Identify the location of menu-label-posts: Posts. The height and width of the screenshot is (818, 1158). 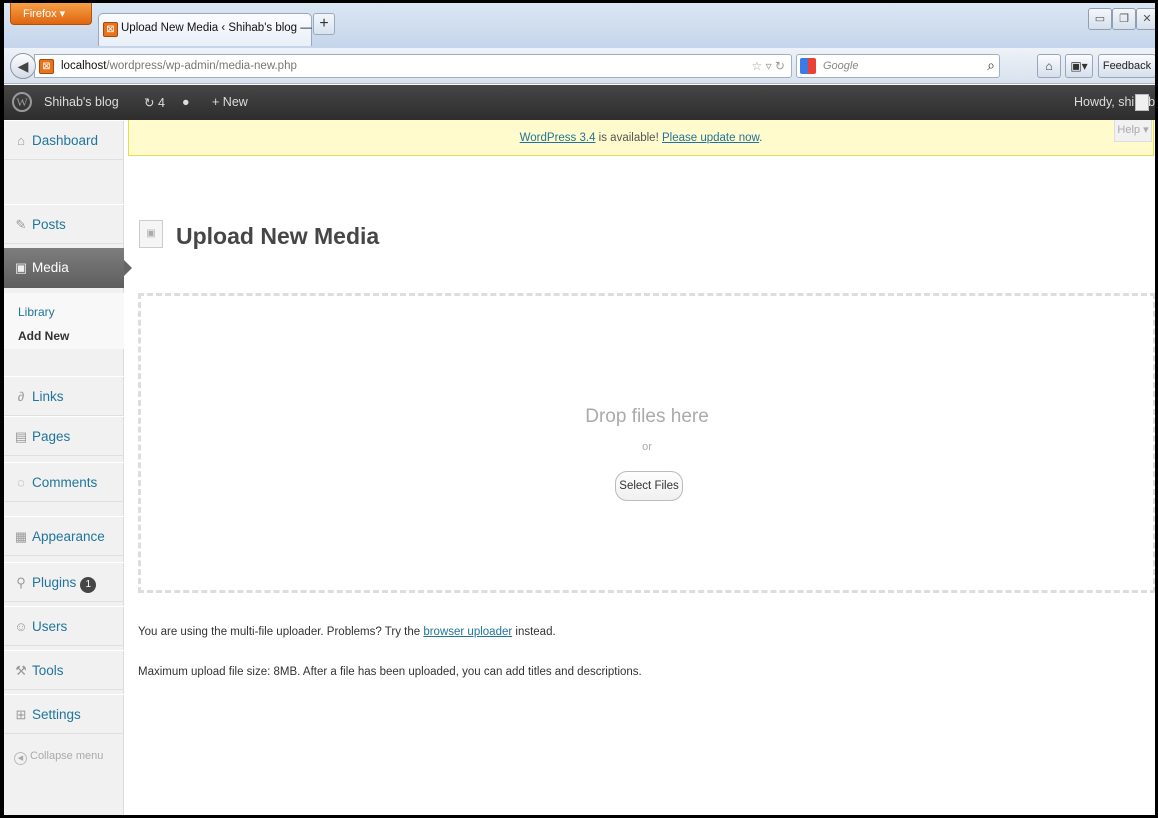
(49, 224).